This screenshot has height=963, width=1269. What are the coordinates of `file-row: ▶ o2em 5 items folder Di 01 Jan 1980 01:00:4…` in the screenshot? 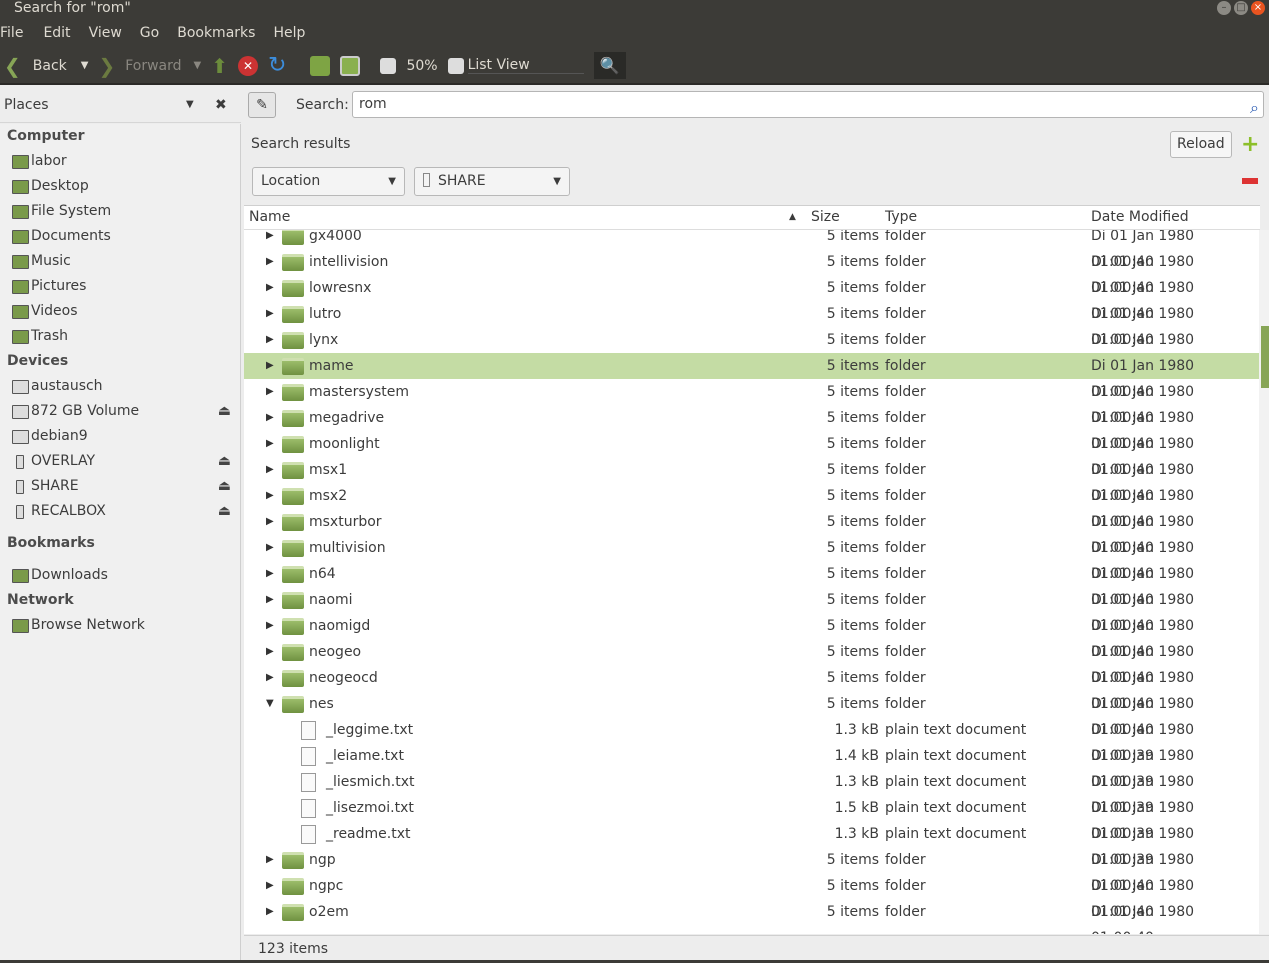 It's located at (751, 916).